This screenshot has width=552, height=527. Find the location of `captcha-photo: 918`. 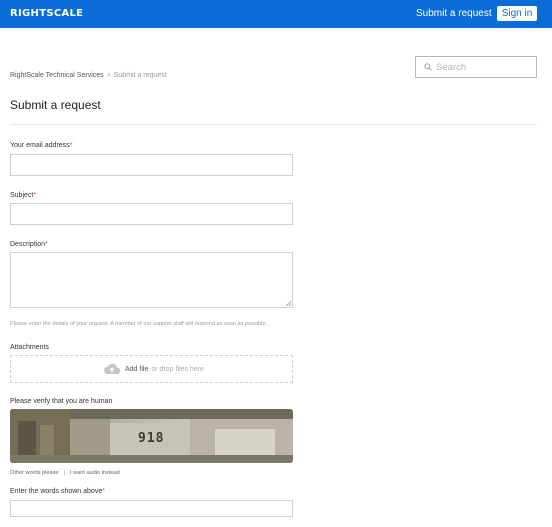

captcha-photo: 918 is located at coordinates (151, 436).